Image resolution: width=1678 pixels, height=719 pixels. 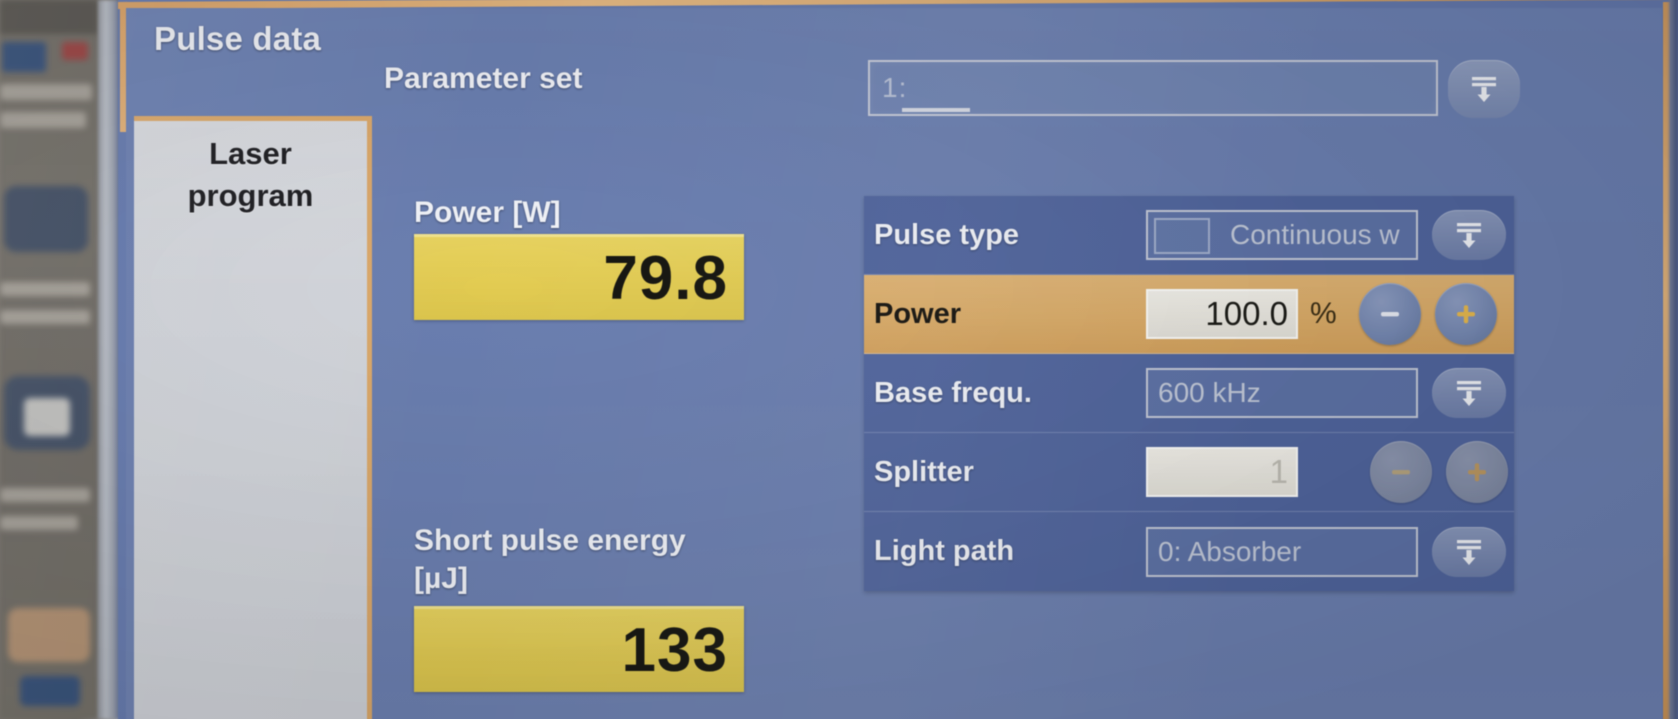 I want to click on light-path-dropdown-button, so click(x=1469, y=551).